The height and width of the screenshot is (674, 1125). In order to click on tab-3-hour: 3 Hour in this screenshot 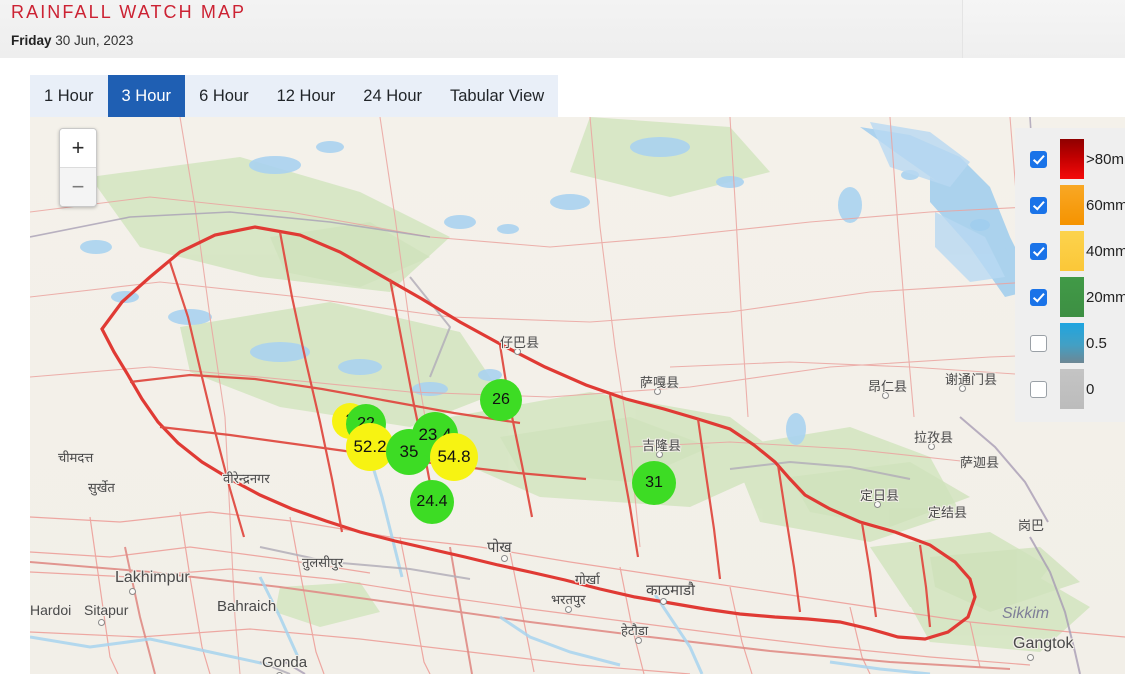, I will do `click(146, 96)`.